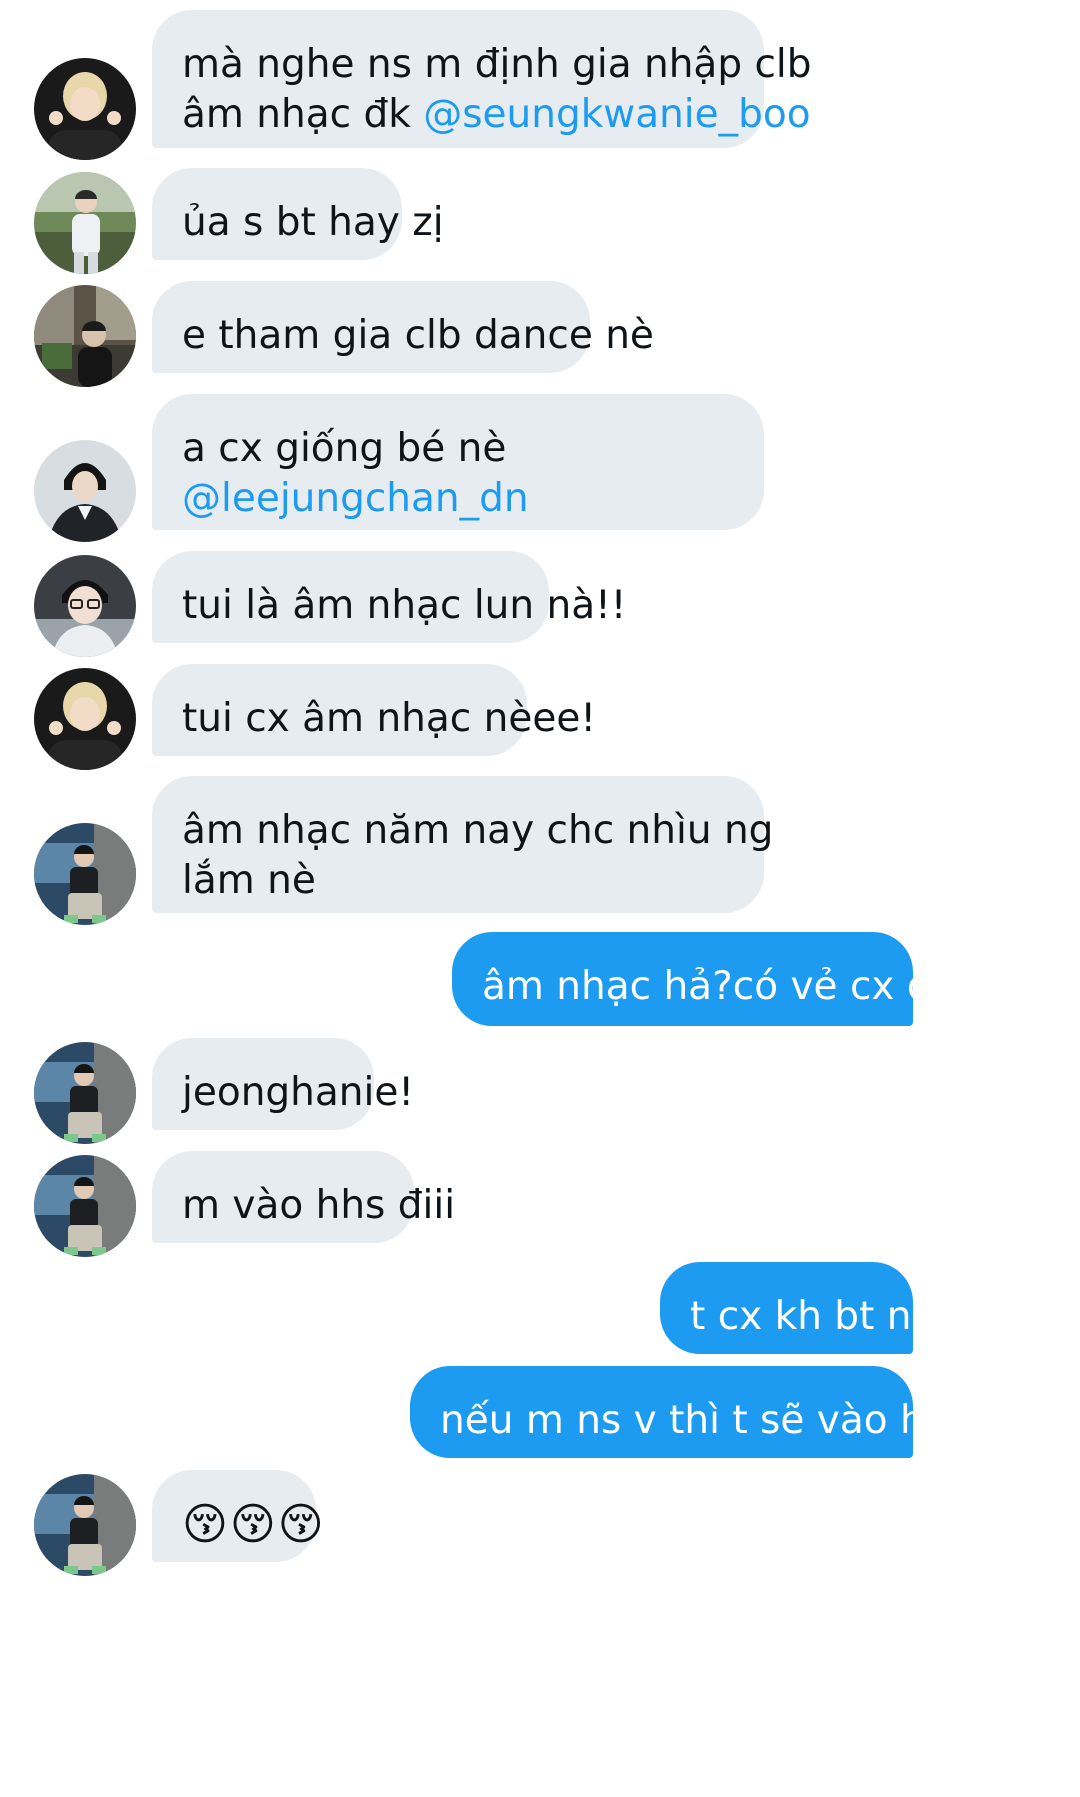 Image resolution: width=1080 pixels, height=1797 pixels. I want to click on incoming-message-bubble: a cx giống bé nè @leejungchan_dn, so click(458, 462).